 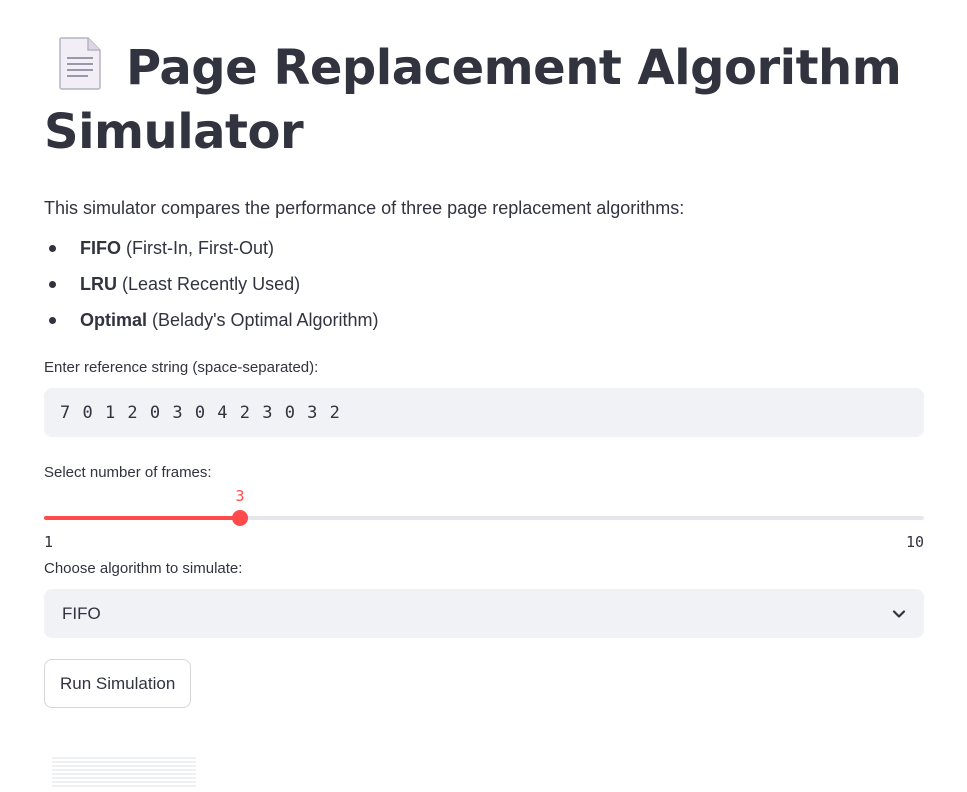 I want to click on list-item: Optimal (Belady's Optimal Algorithm), so click(x=484, y=320).